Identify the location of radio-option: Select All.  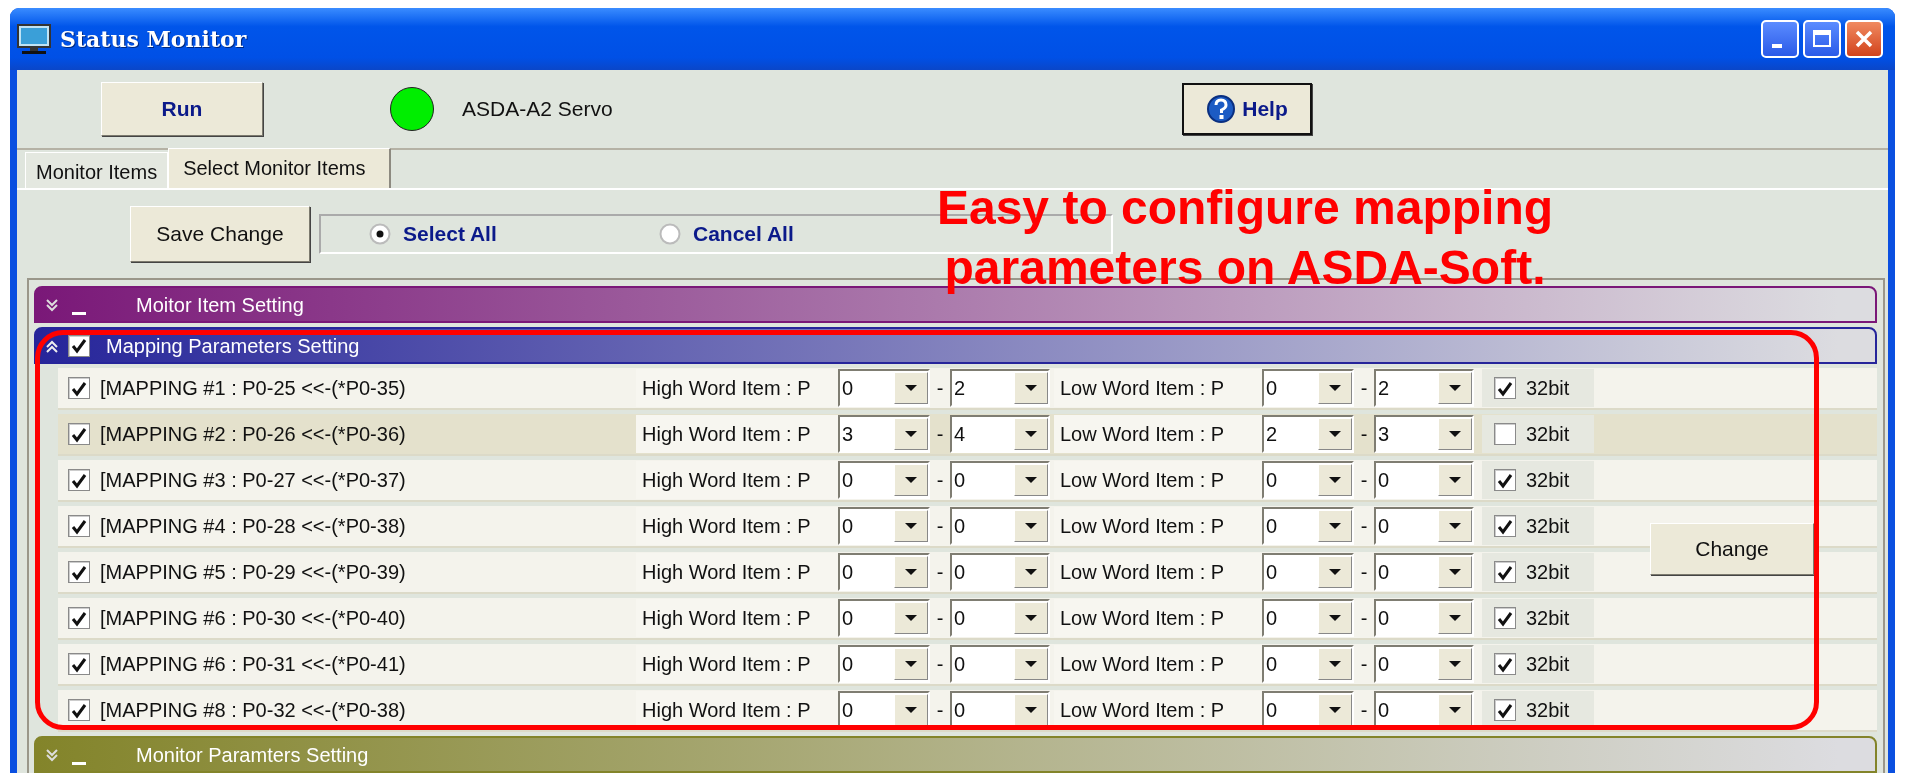
(514, 234).